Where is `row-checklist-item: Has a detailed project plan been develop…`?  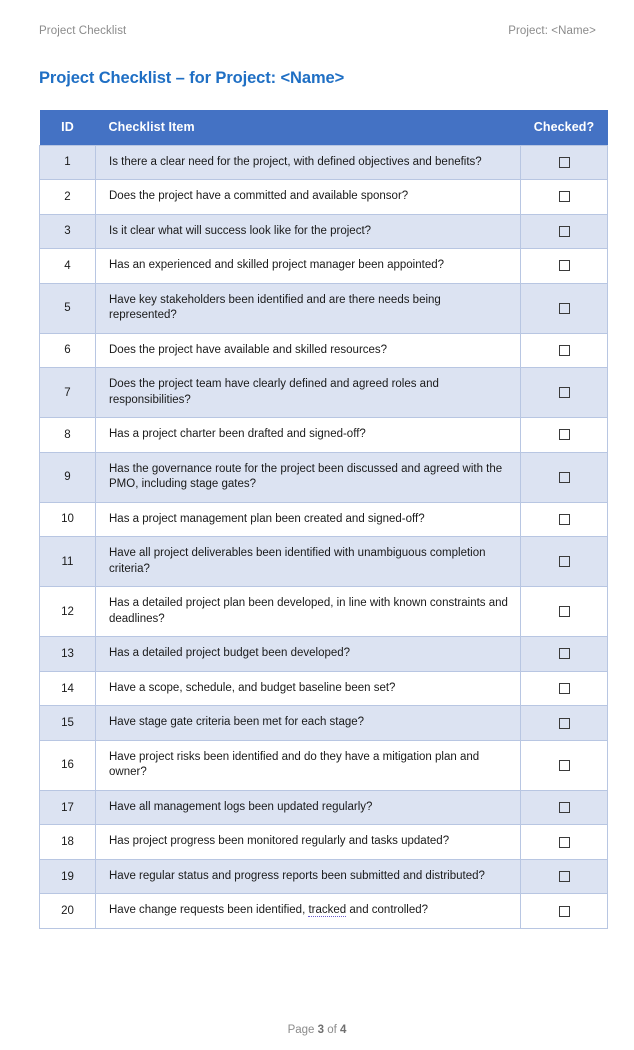 row-checklist-item: Has a detailed project plan been develop… is located at coordinates (308, 612).